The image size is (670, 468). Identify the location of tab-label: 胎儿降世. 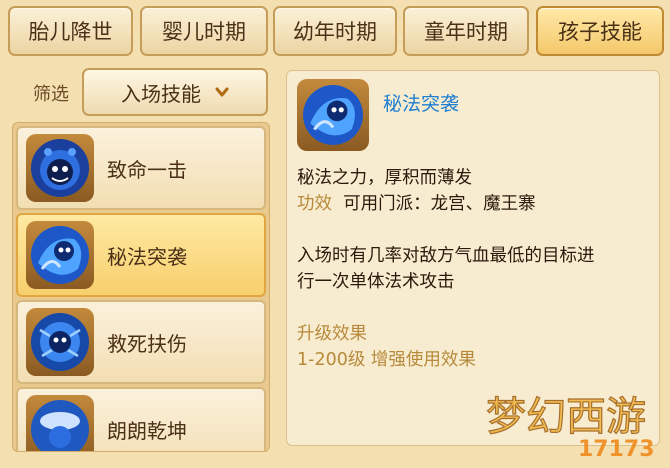
(70, 32).